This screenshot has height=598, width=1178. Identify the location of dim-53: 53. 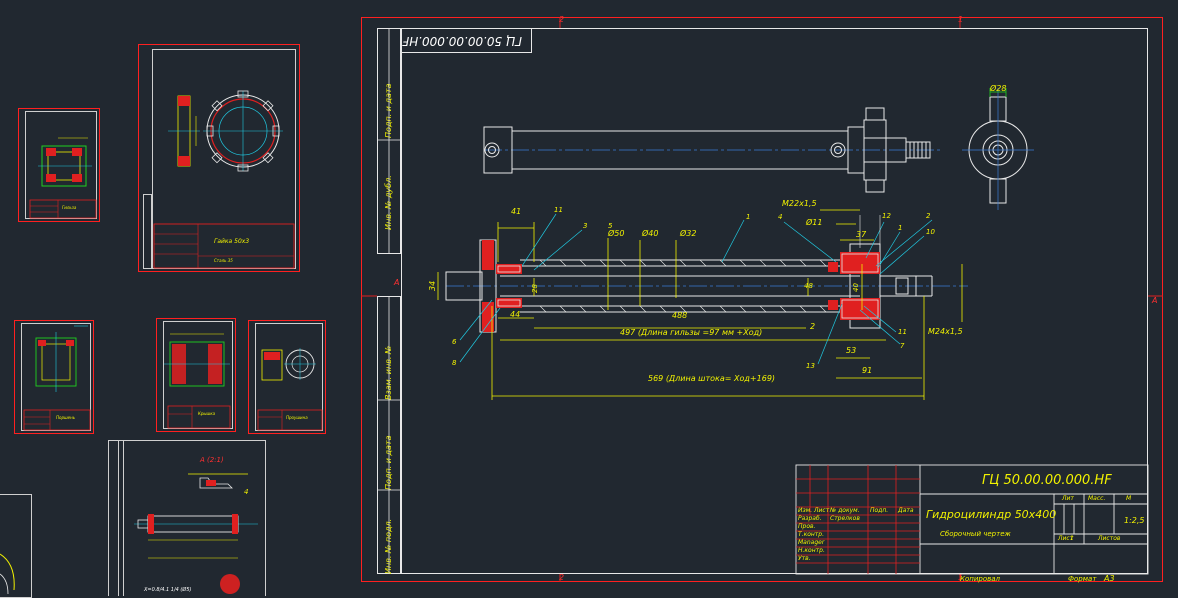
(851, 350).